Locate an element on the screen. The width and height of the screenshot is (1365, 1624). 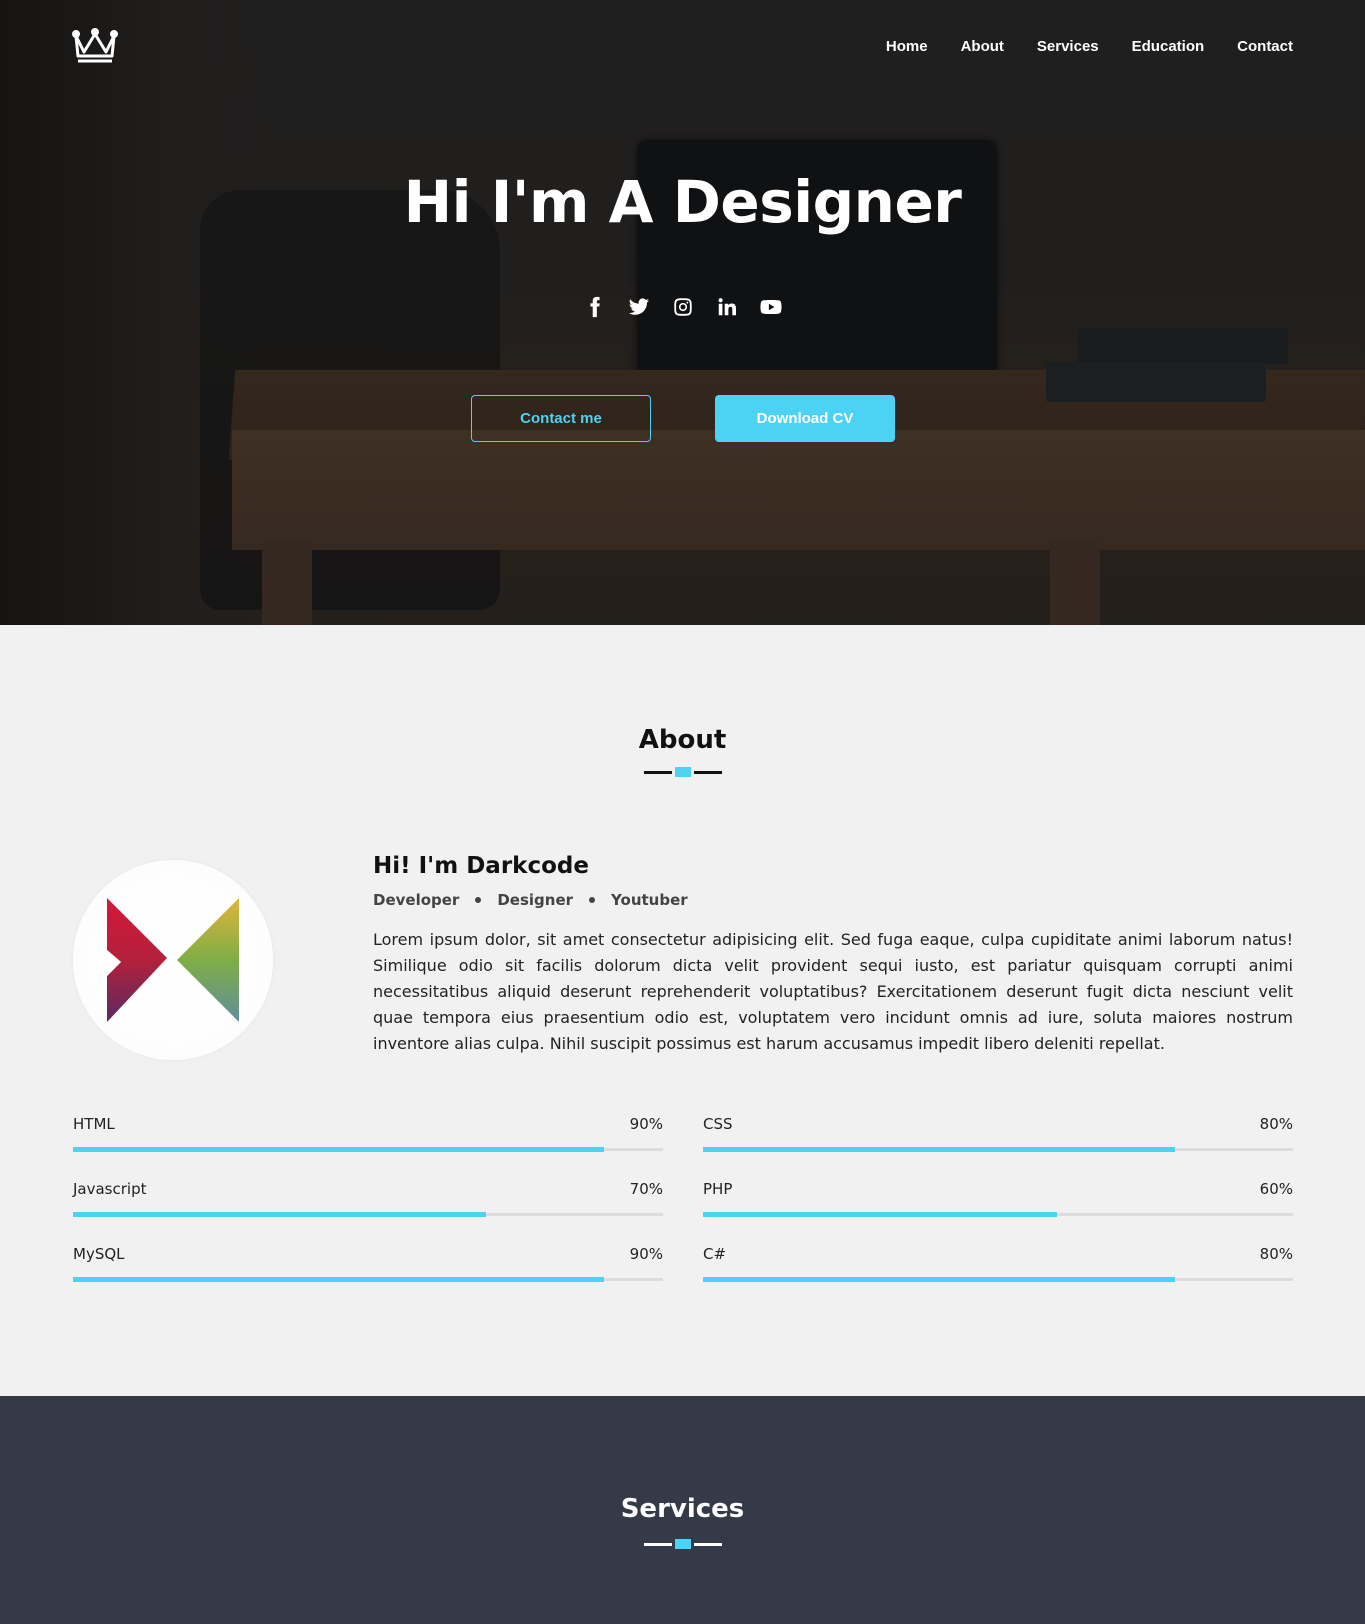
skill-item: Javascript 70% is located at coordinates (368, 1212).